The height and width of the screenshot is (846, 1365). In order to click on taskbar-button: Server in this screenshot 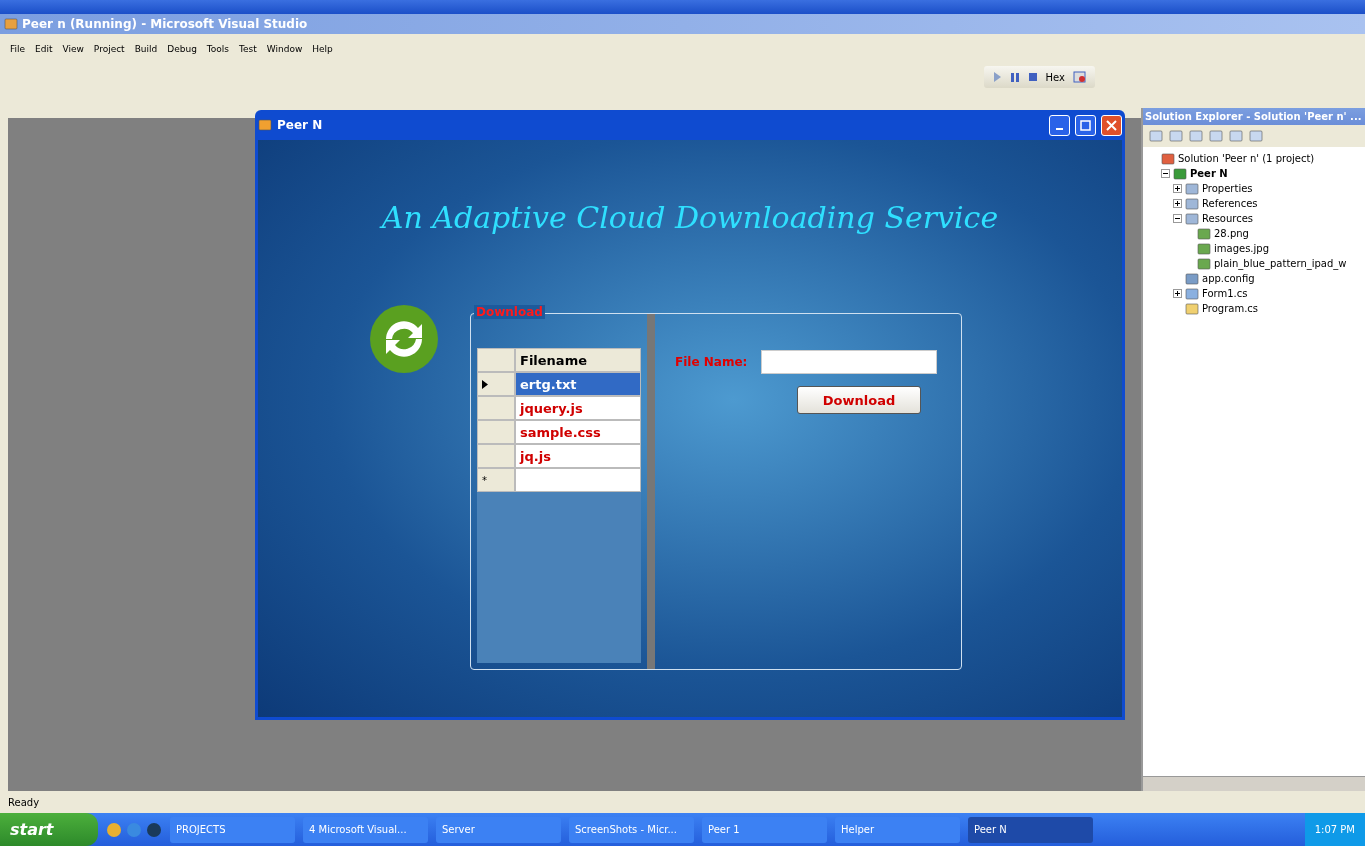, I will do `click(498, 829)`.